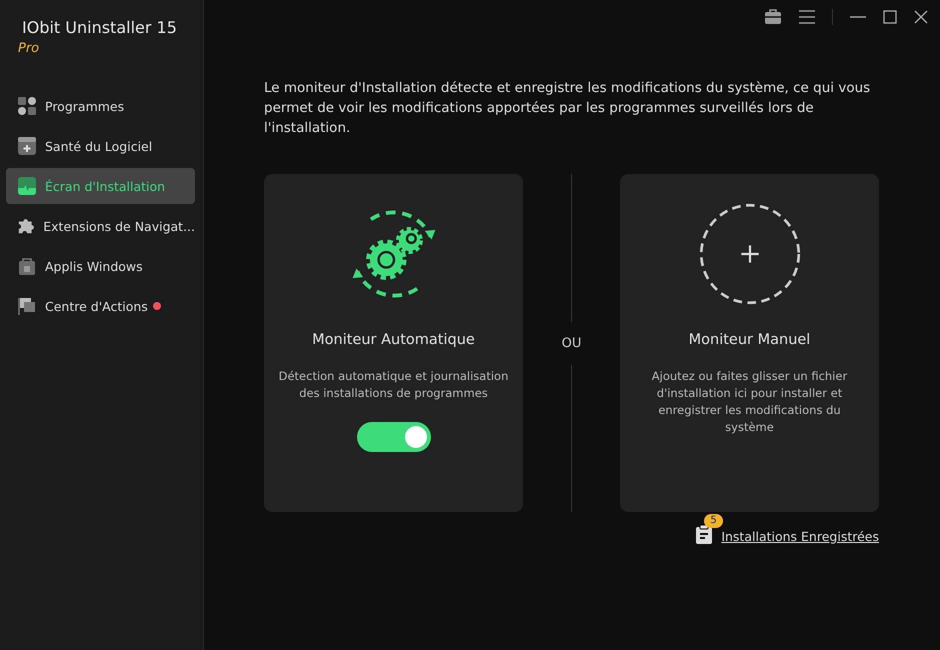 The image size is (940, 650). I want to click on card-description: Détection automatique et journalisation des installations de programmes, so click(393, 385).